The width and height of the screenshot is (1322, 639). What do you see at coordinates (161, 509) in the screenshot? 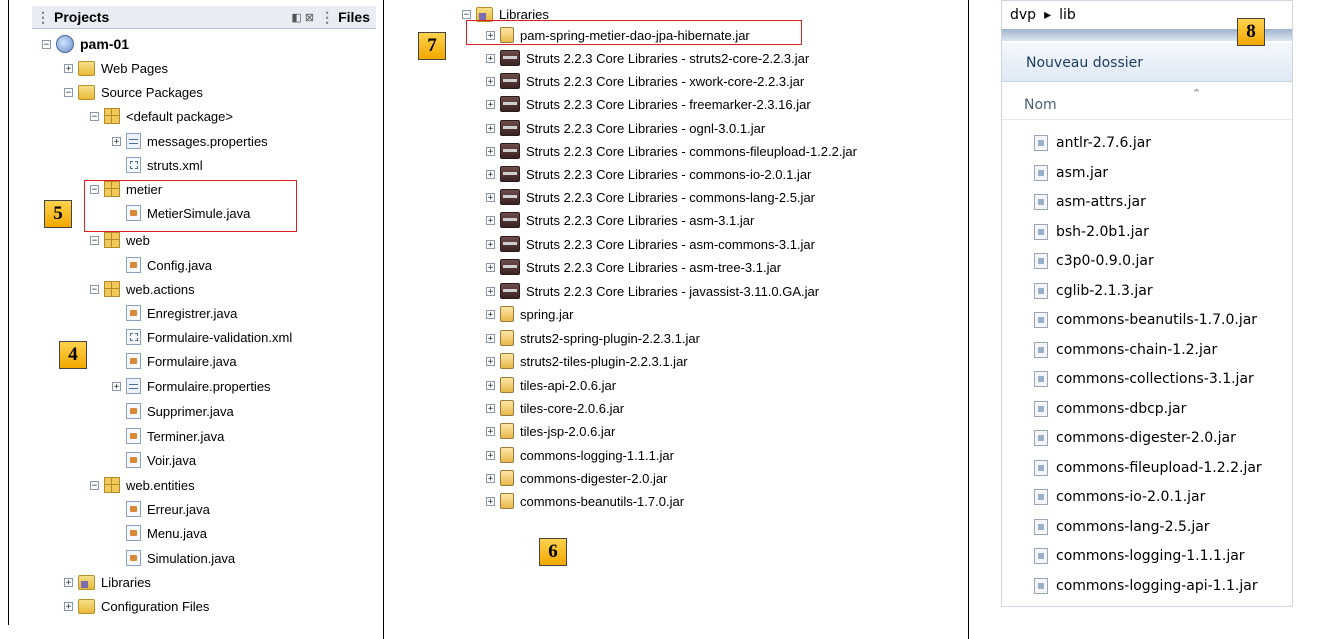
I see `tree-node: Erreur.java` at bounding box center [161, 509].